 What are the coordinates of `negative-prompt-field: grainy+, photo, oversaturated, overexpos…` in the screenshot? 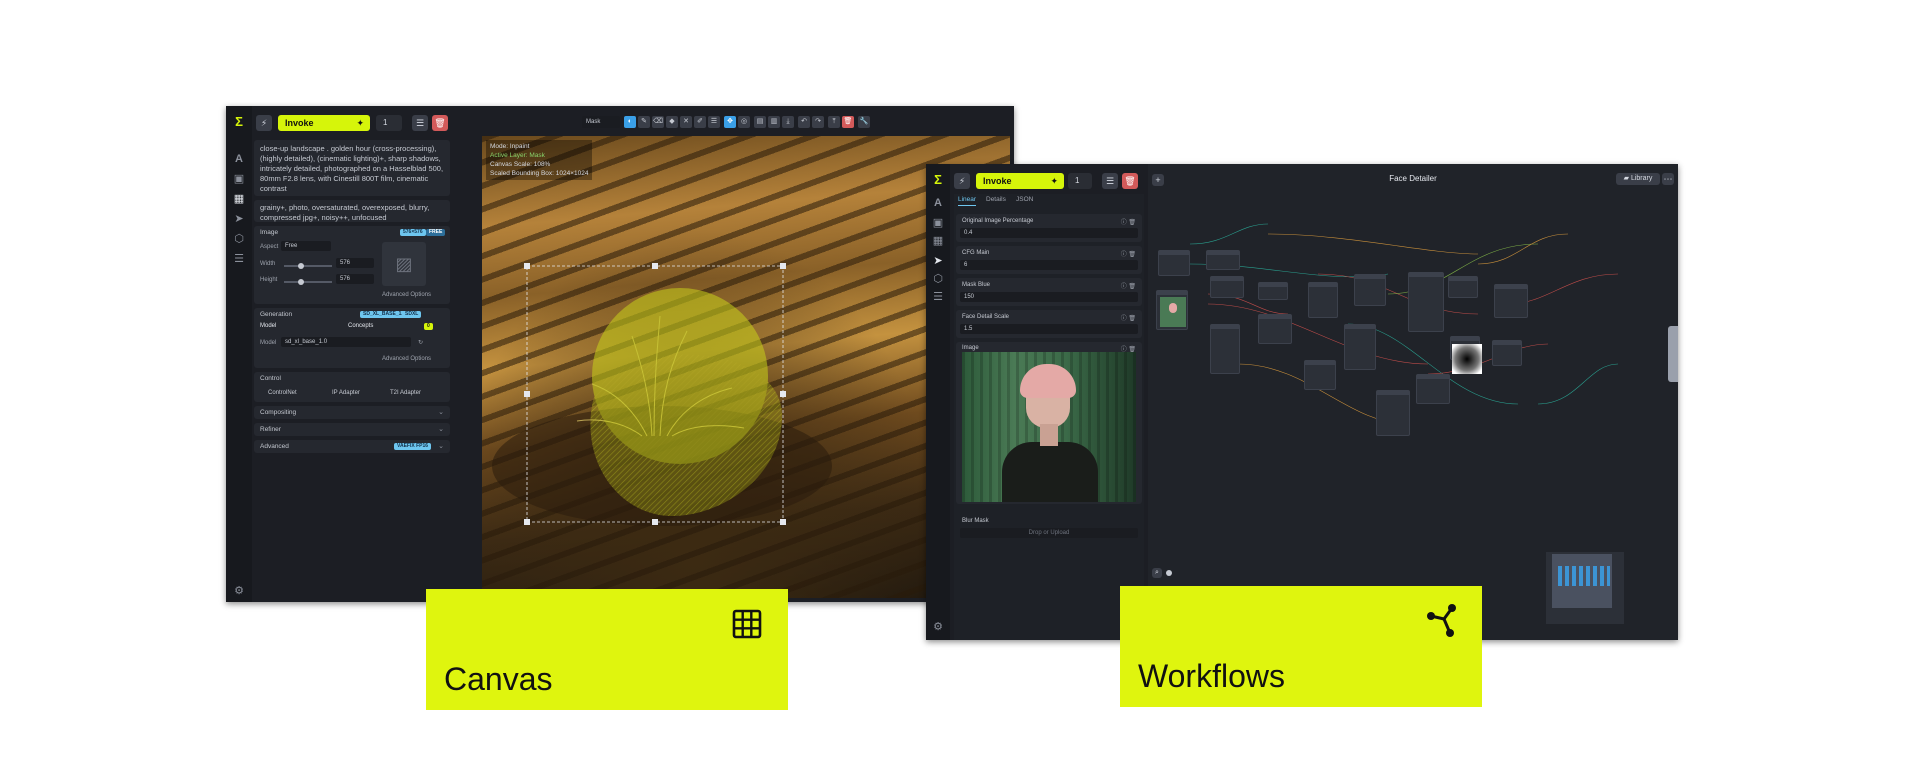 It's located at (352, 211).